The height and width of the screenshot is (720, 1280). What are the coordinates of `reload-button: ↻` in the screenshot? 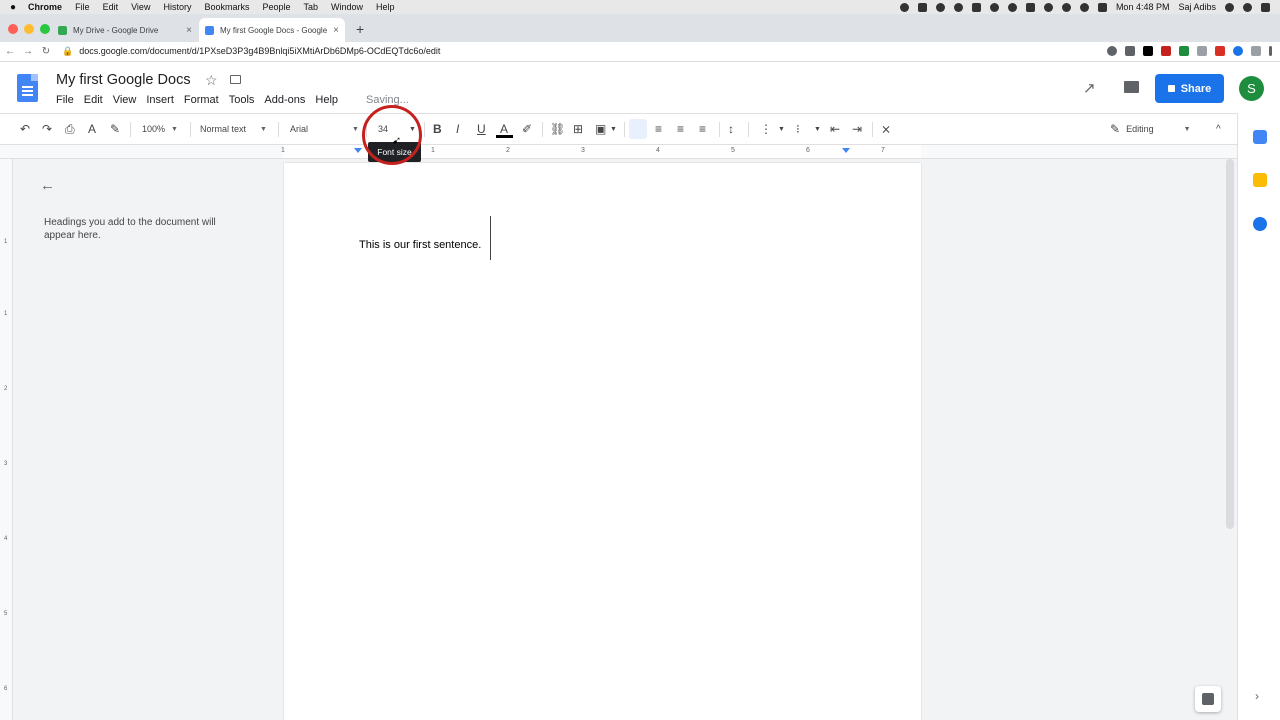 It's located at (46, 51).